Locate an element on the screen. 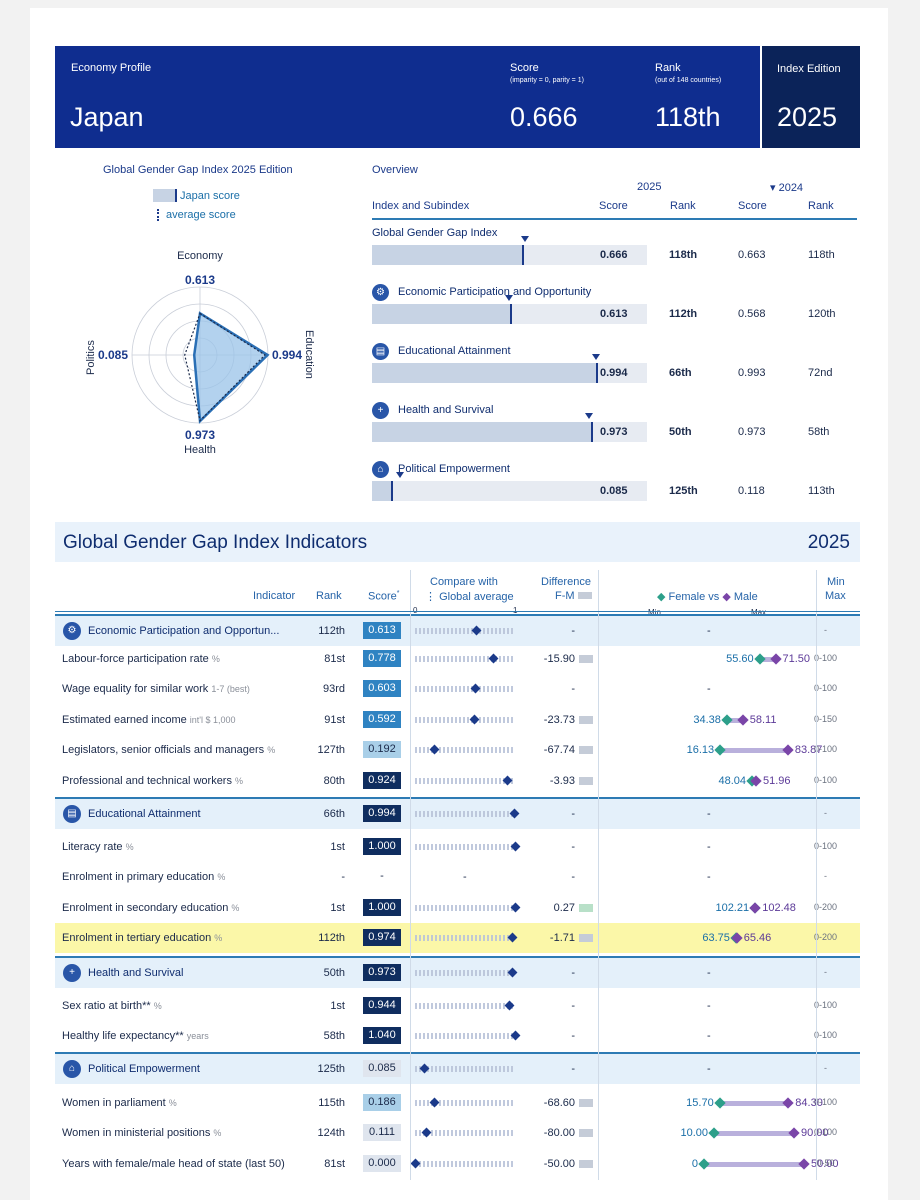 The width and height of the screenshot is (920, 1200). female-value: 102.21 is located at coordinates (732, 908).